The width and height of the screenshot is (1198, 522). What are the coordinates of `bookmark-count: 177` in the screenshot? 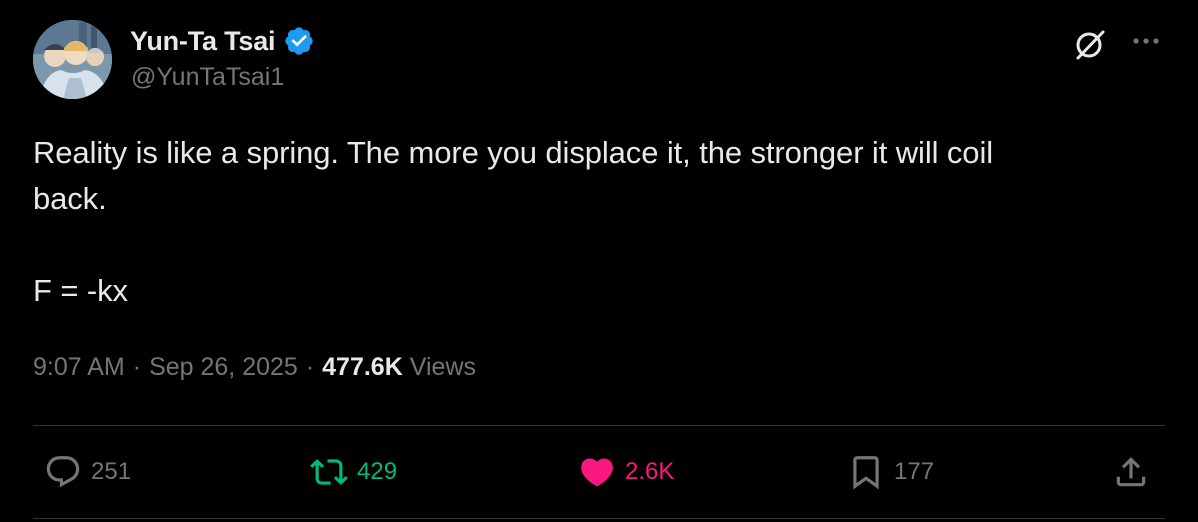 It's located at (914, 471).